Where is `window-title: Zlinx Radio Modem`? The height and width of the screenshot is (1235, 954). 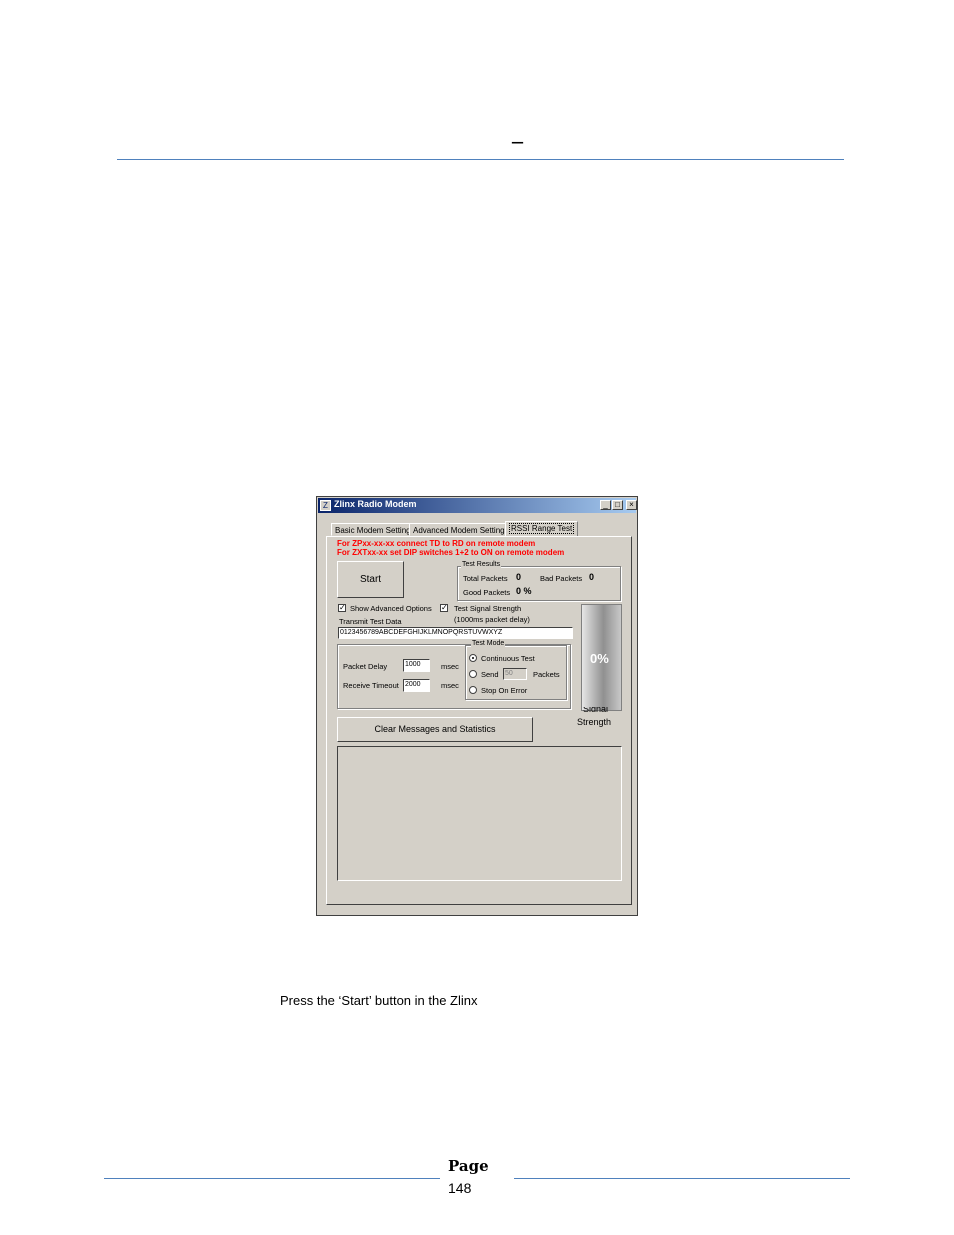
window-title: Zlinx Radio Modem is located at coordinates (375, 504).